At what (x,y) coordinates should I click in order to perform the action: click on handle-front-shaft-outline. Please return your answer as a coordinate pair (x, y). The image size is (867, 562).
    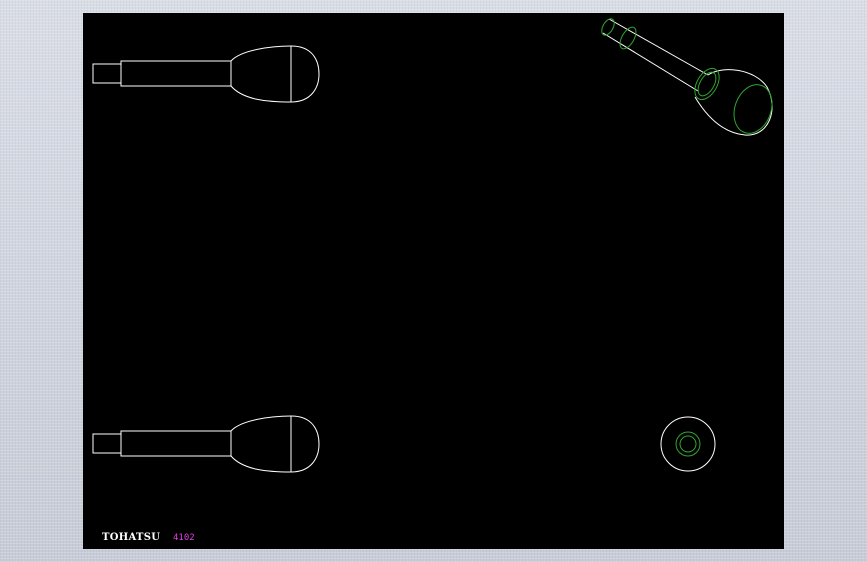
    Looking at the image, I should click on (162, 73).